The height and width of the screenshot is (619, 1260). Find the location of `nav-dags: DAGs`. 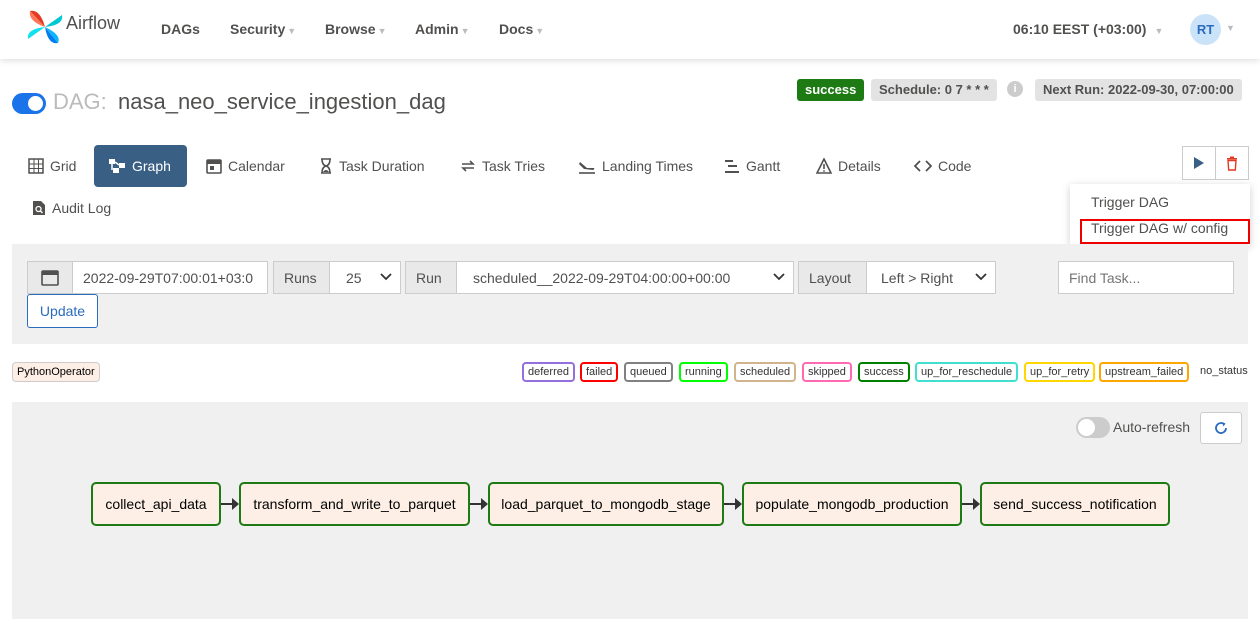

nav-dags: DAGs is located at coordinates (180, 29).